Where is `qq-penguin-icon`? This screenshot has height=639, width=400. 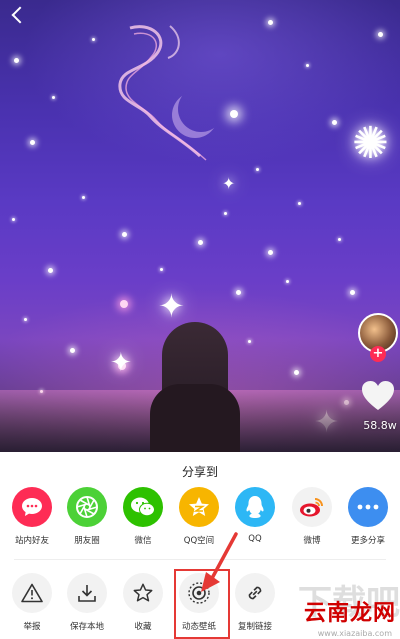 qq-penguin-icon is located at coordinates (255, 507).